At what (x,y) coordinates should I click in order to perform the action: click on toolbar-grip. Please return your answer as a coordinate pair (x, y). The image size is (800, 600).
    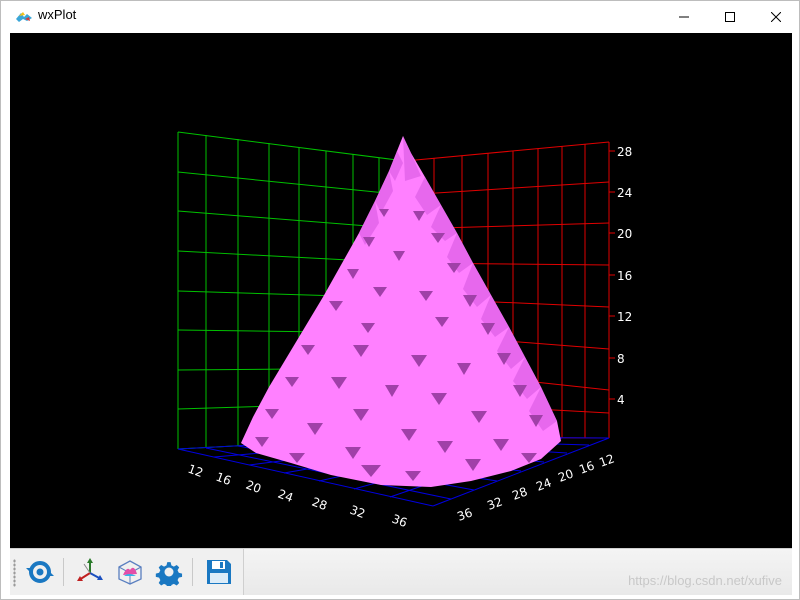
    Looking at the image, I should click on (14, 573).